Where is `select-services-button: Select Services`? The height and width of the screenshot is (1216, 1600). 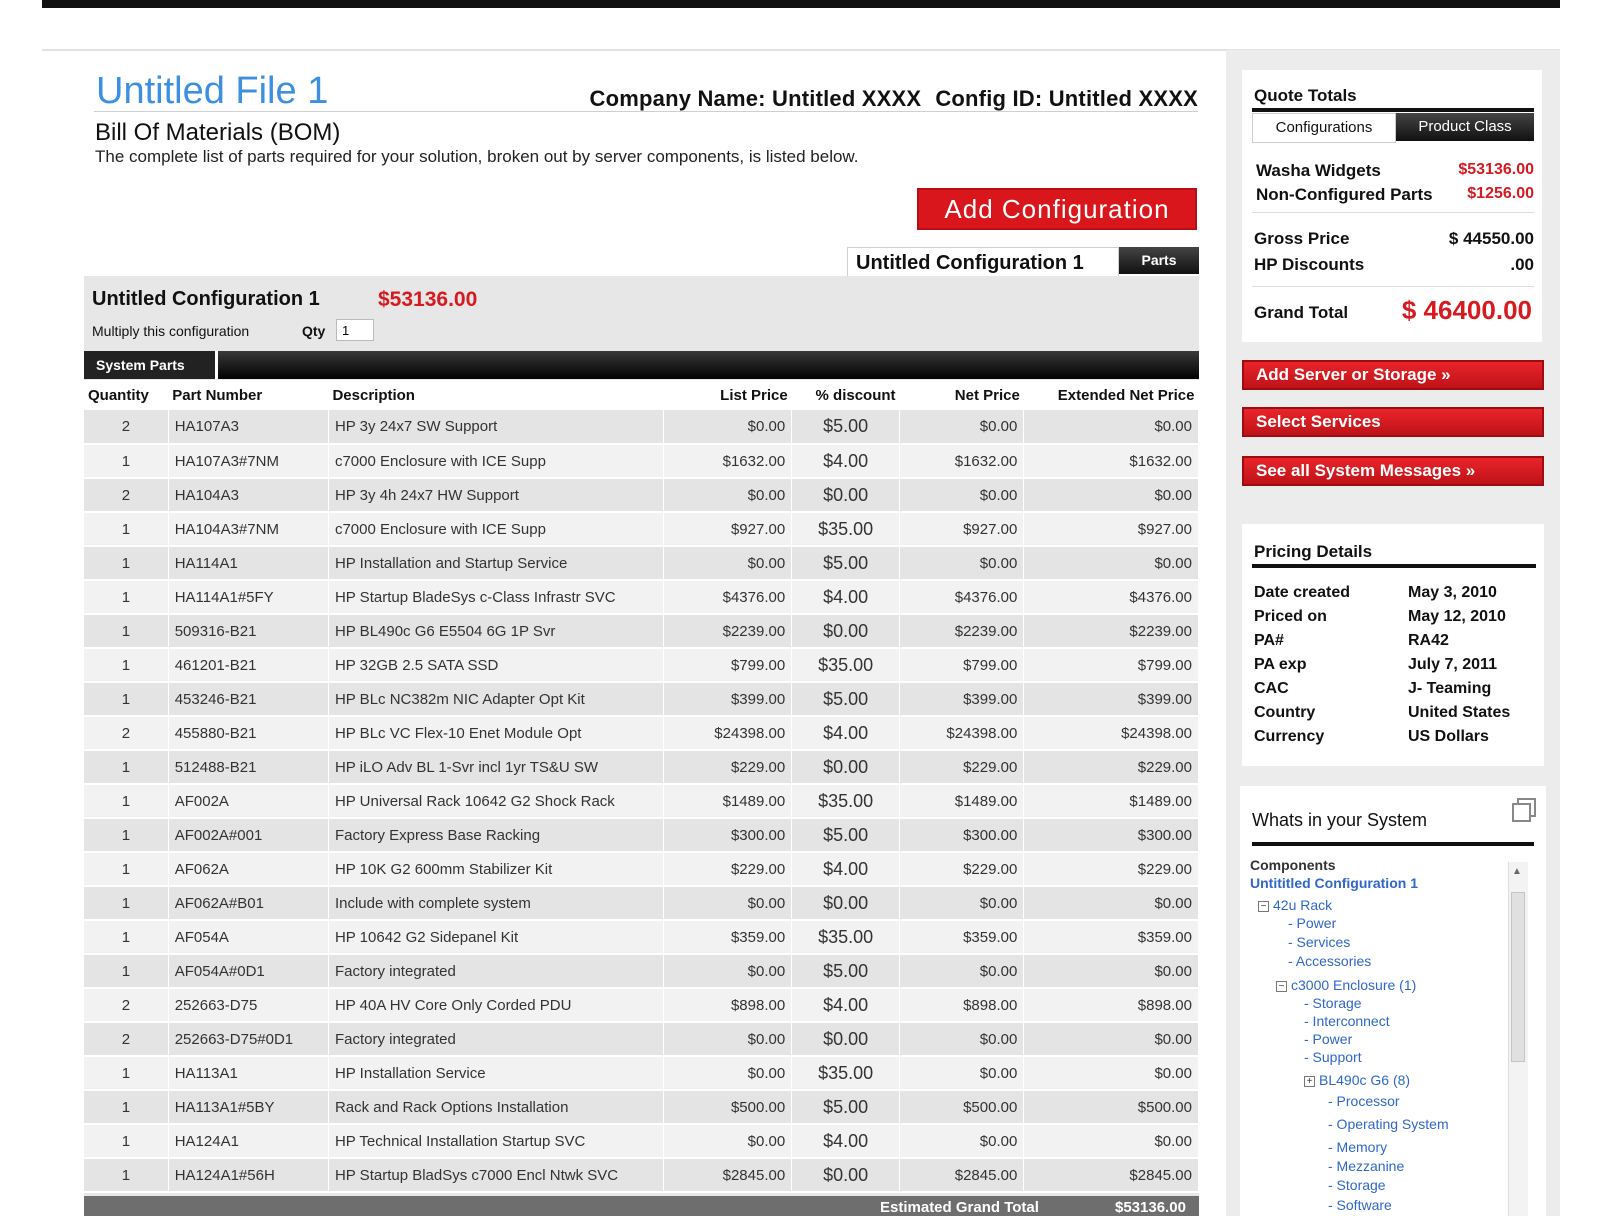 select-services-button: Select Services is located at coordinates (1393, 422).